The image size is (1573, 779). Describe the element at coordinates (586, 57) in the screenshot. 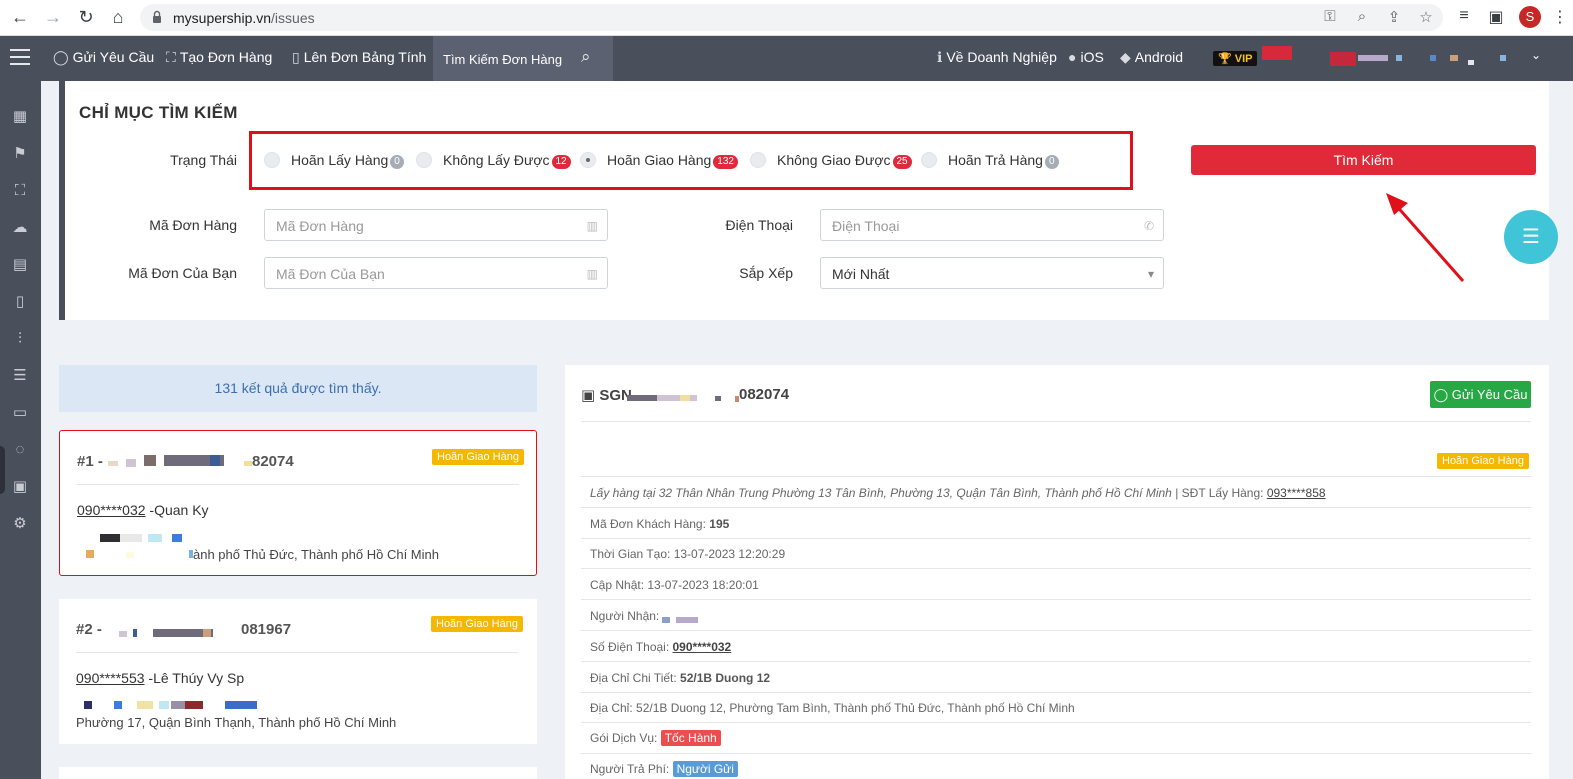

I see `search-icon: ⌕` at that location.